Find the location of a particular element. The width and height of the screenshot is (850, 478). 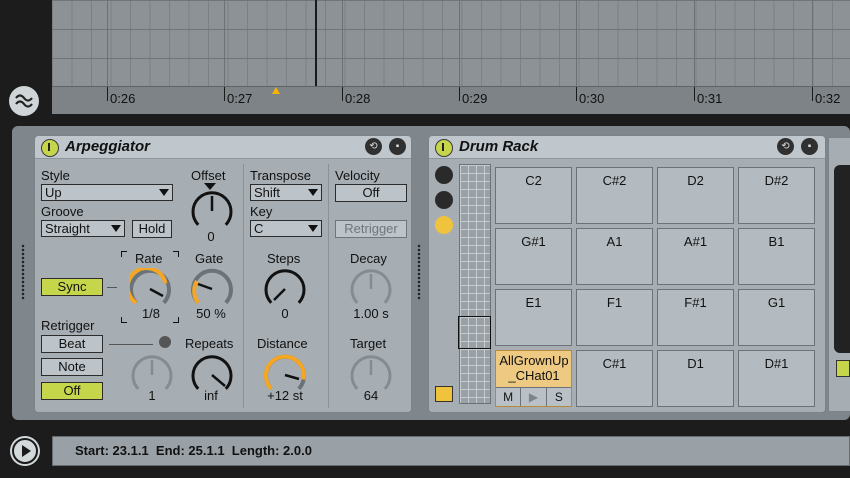

drum-pad: B1 is located at coordinates (776, 256).